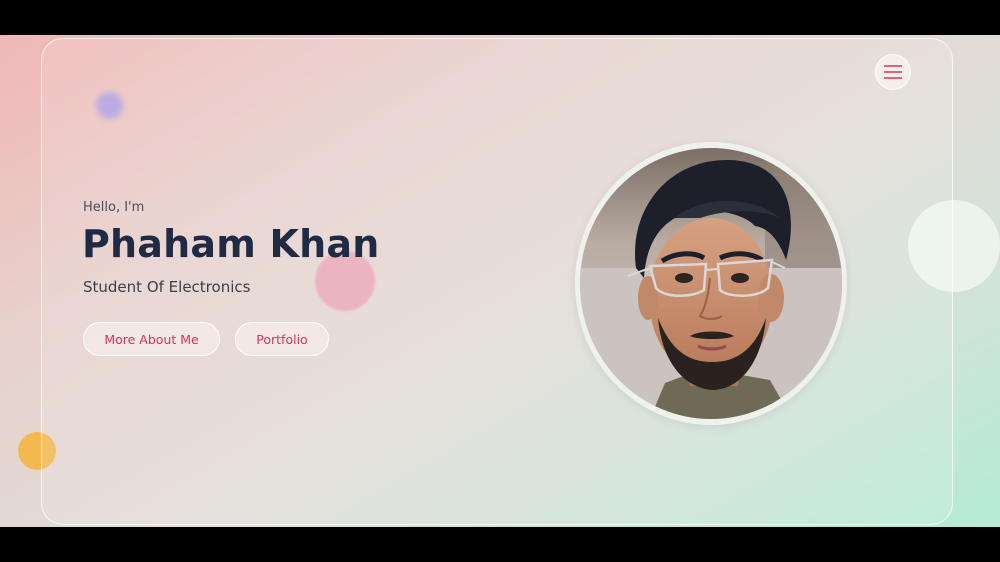  What do you see at coordinates (500, 544) in the screenshot?
I see `letterbox-bottom` at bounding box center [500, 544].